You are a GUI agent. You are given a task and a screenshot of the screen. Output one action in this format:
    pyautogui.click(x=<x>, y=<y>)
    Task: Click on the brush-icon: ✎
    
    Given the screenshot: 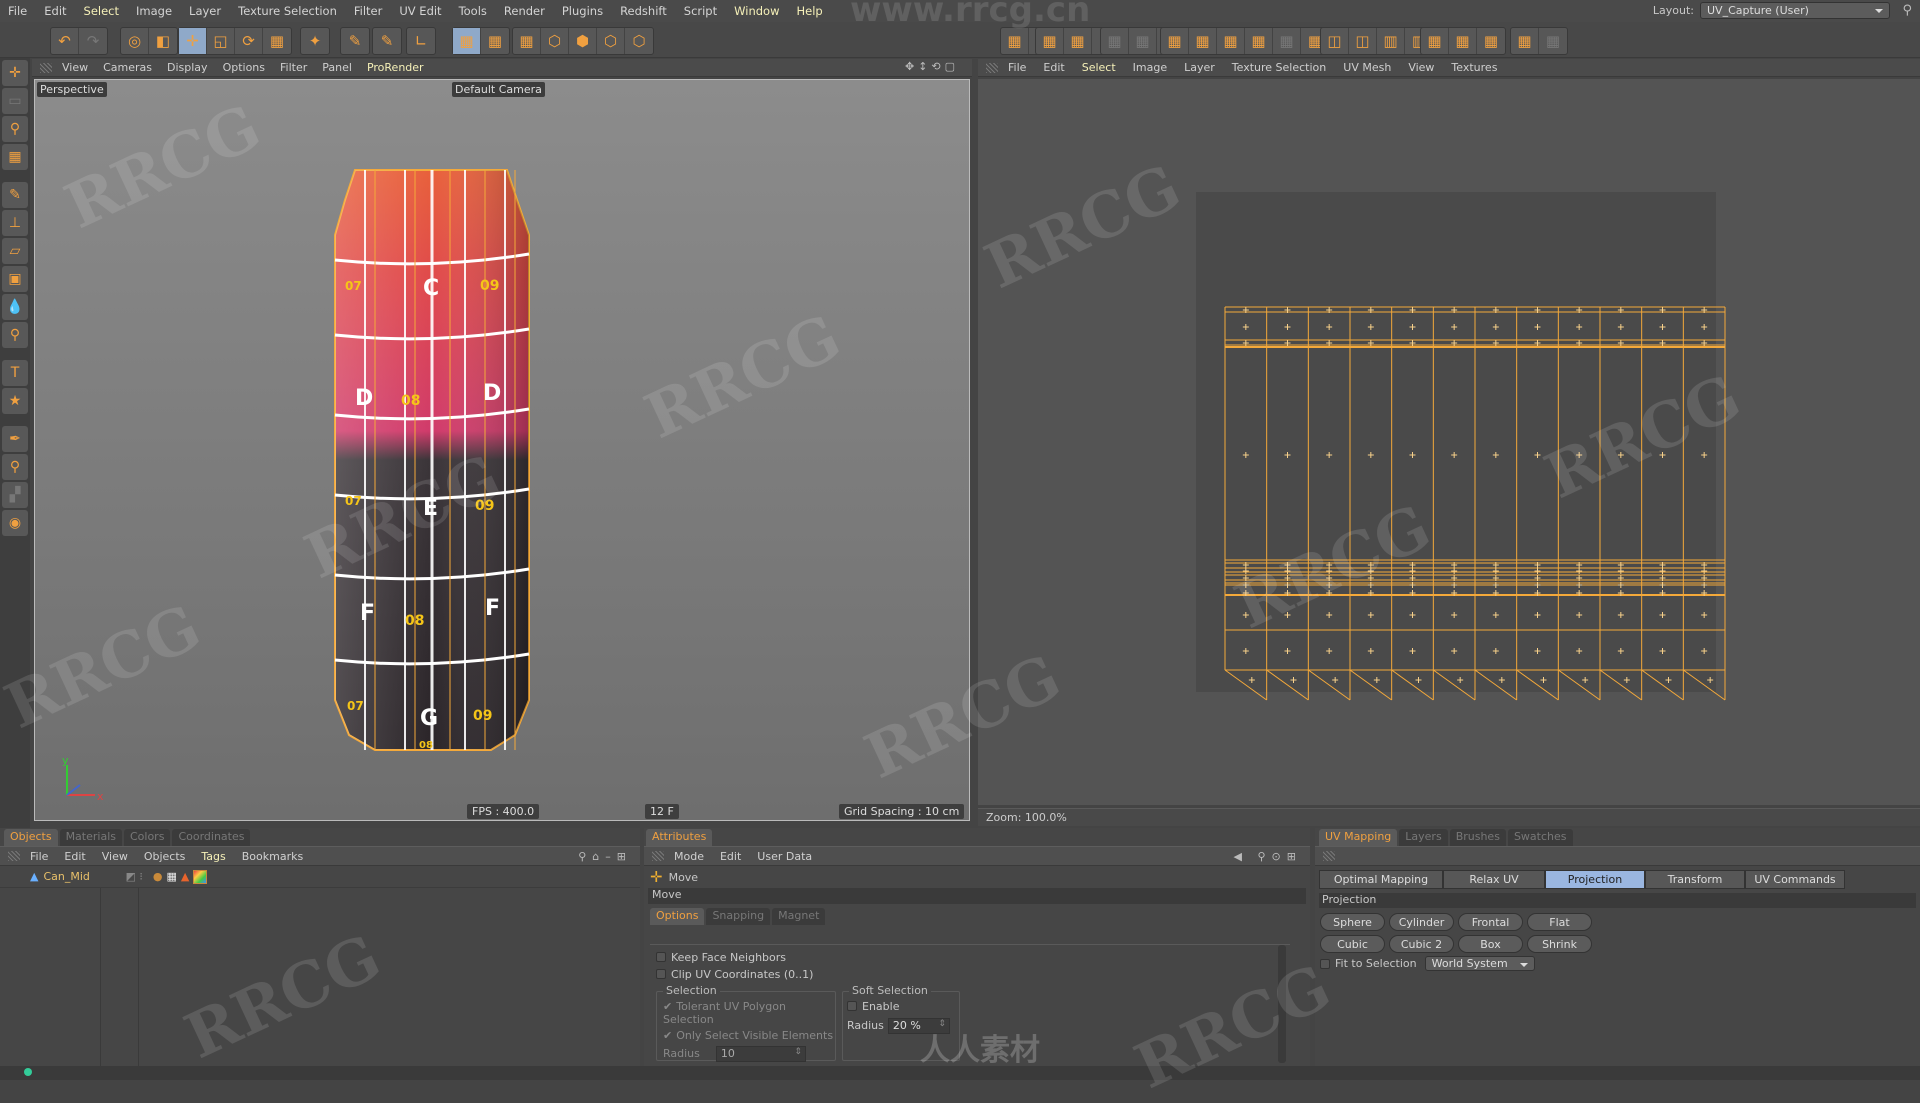 What is the action you would take?
    pyautogui.click(x=387, y=41)
    